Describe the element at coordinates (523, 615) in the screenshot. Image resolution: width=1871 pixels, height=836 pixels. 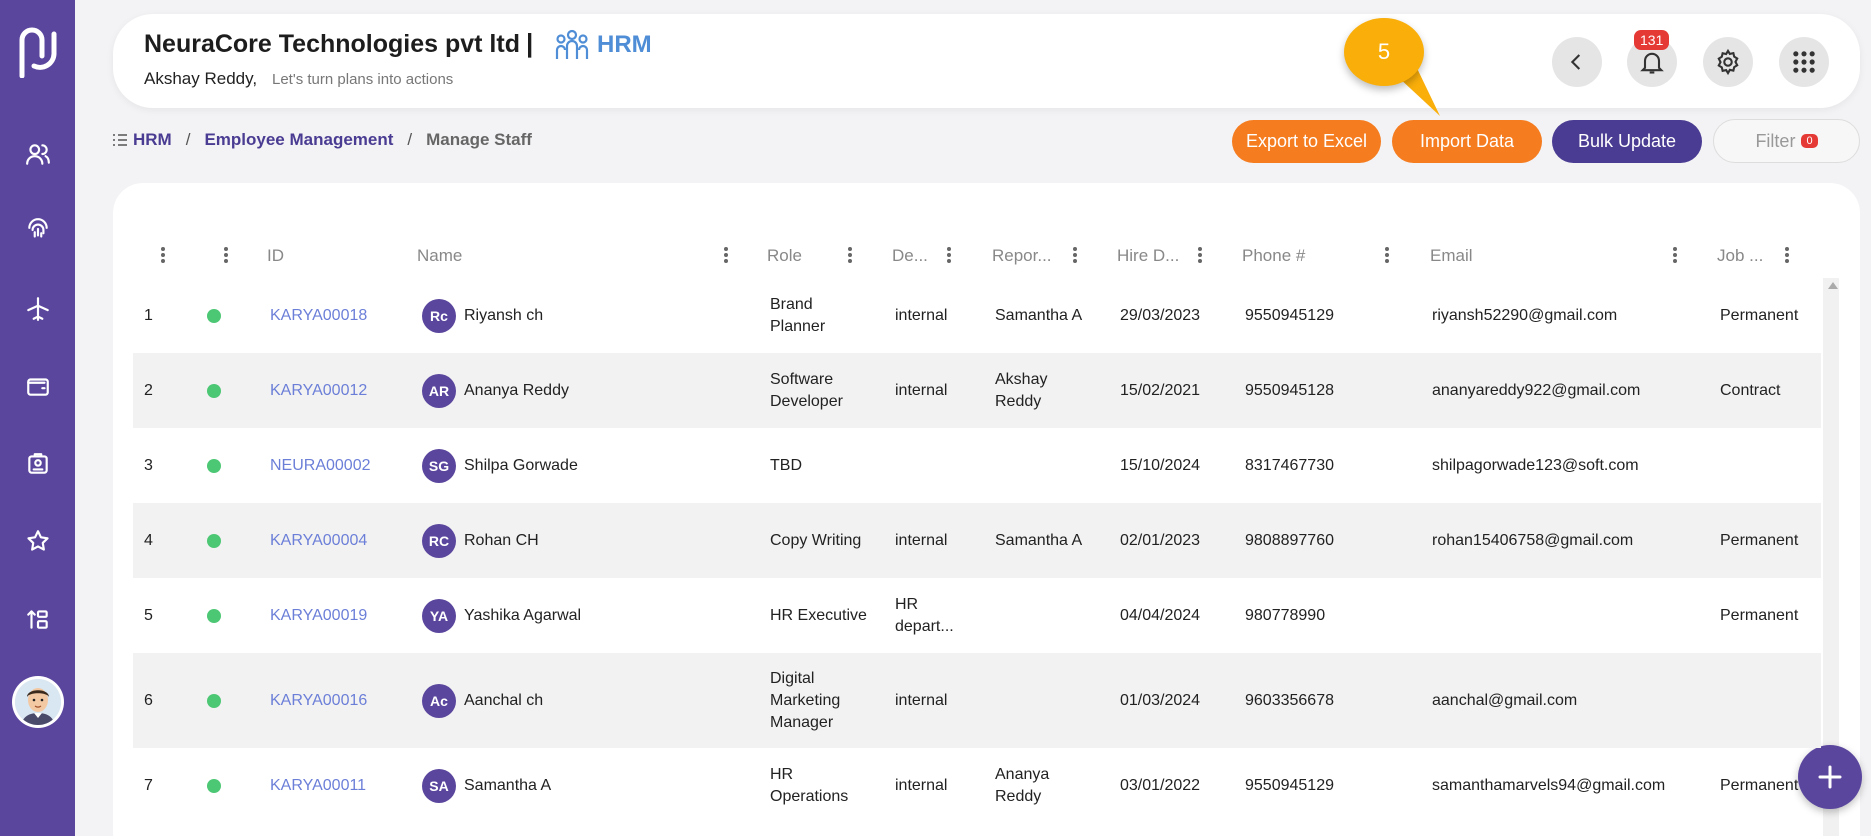
I see `employee-name: Yashika Agarwal` at that location.